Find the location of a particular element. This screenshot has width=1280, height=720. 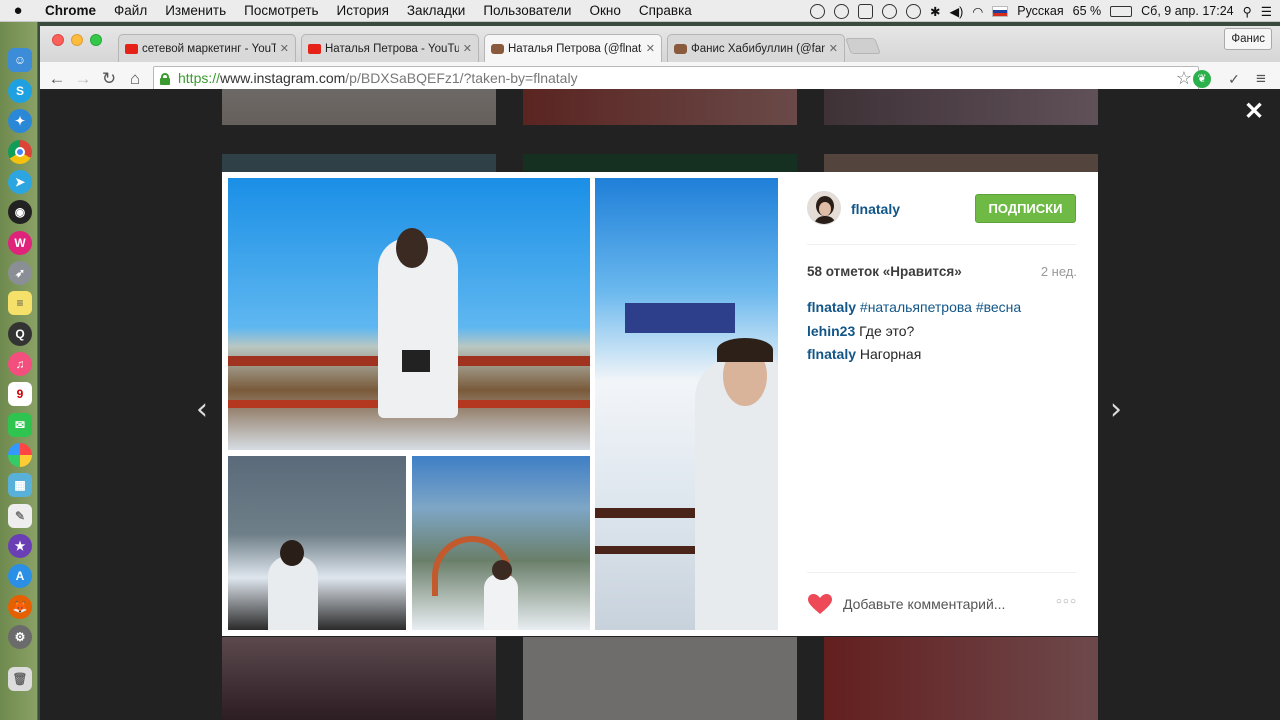

tab-youtube-network-marketing: сетевой маркетинг - YouTube ✕ is located at coordinates (207, 48).